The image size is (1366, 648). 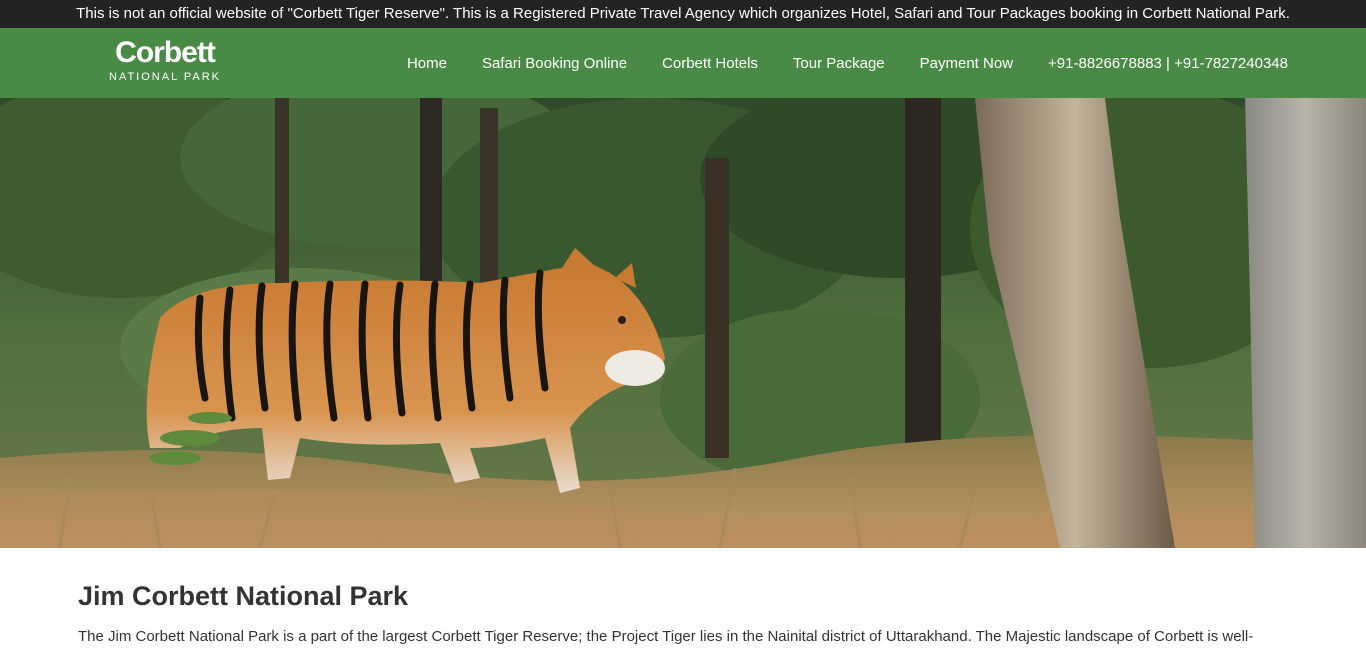 I want to click on logo-subtitle: NATIONAL PARK, so click(x=165, y=77).